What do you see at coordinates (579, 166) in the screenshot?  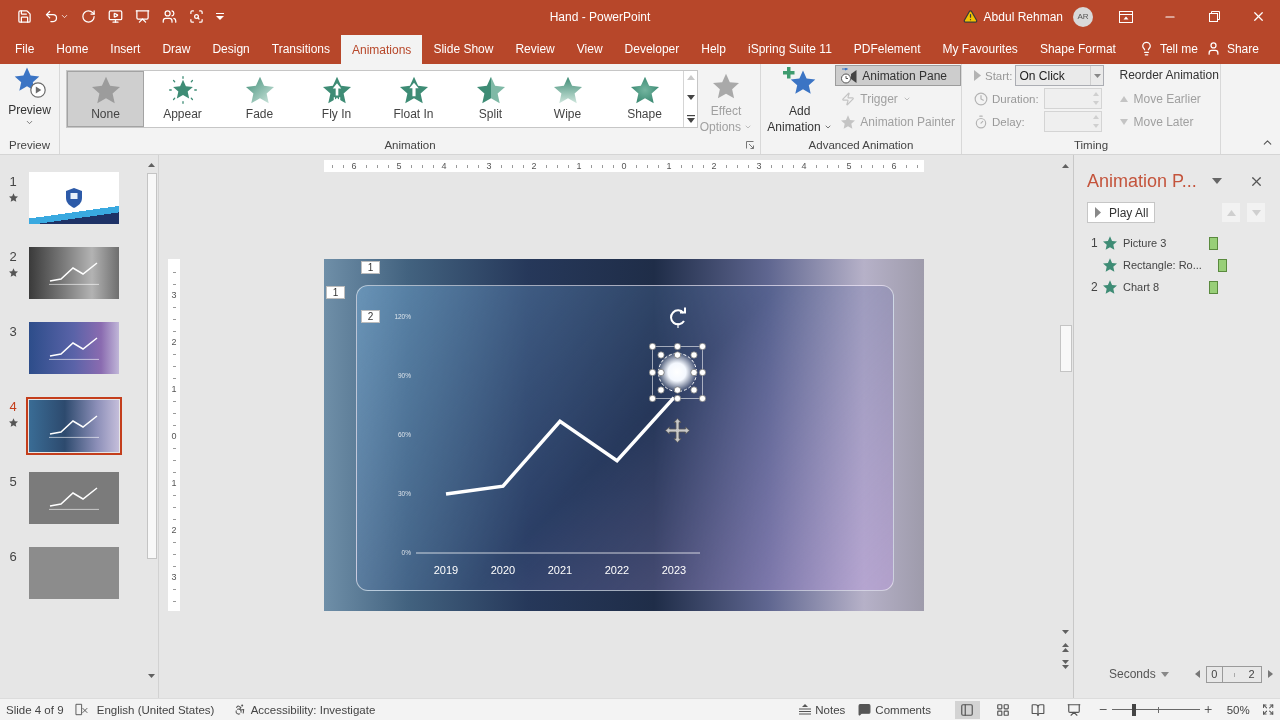 I see `ruler-number: 1` at bounding box center [579, 166].